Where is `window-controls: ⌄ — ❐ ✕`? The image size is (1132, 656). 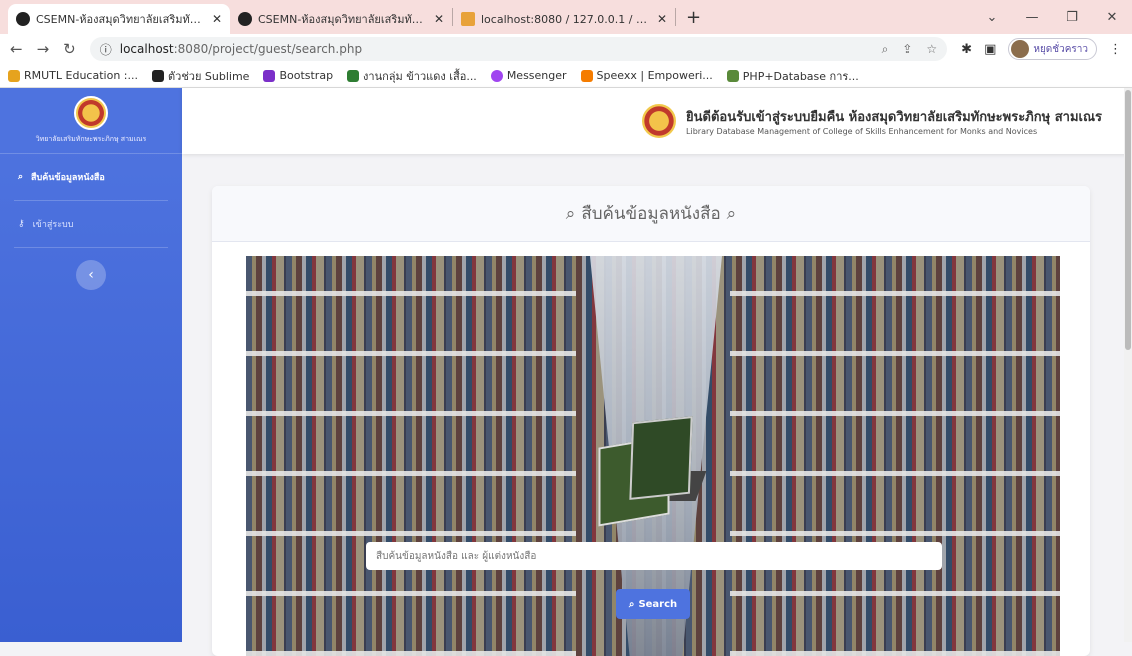
window-controls: ⌄ — ❐ ✕ is located at coordinates (1052, 17).